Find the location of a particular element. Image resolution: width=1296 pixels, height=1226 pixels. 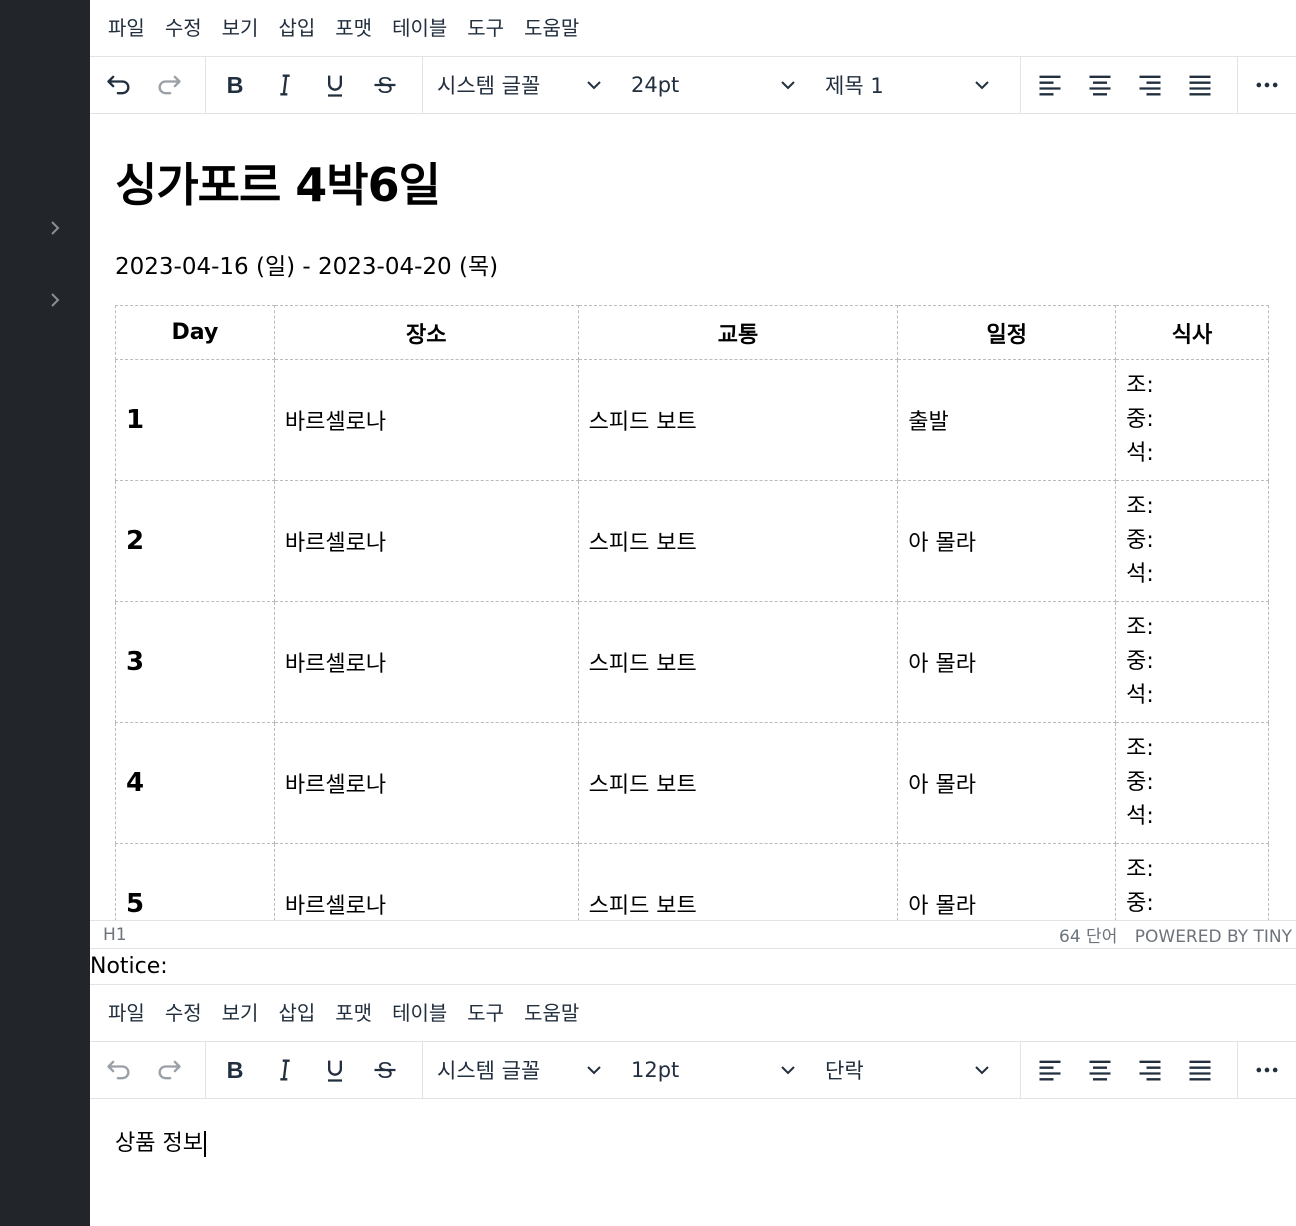

bold-icon: B is located at coordinates (235, 1070).